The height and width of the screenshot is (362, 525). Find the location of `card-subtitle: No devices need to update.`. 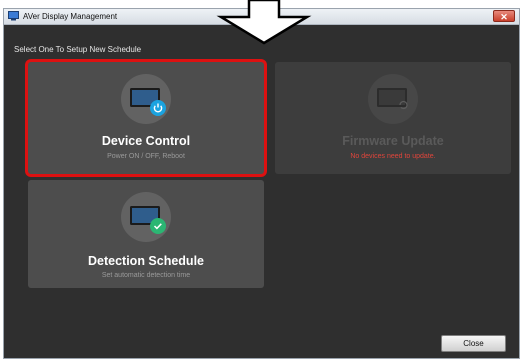

card-subtitle: No devices need to update. is located at coordinates (393, 156).